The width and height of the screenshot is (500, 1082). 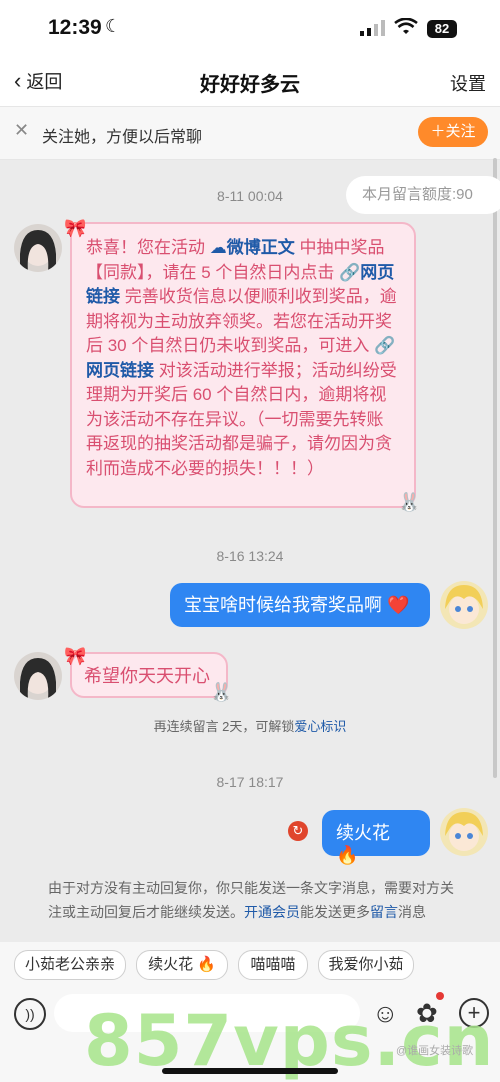 What do you see at coordinates (149, 675) in the screenshot?
I see `message-bubble: 希望你天天开心` at bounding box center [149, 675].